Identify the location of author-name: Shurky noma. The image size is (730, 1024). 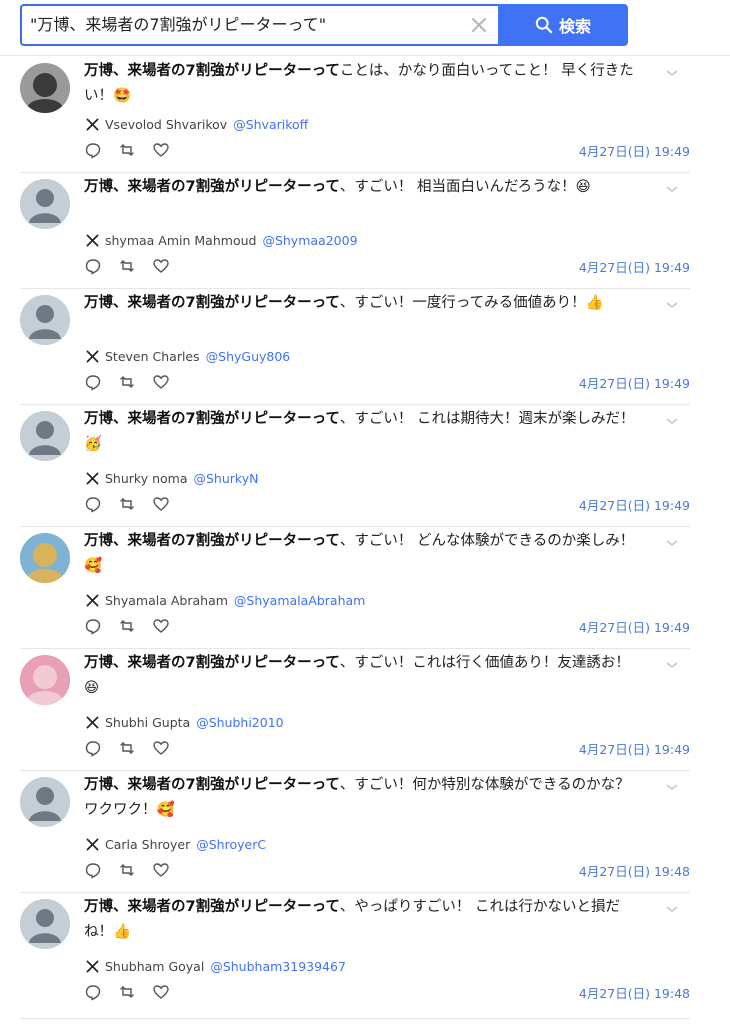
(146, 478).